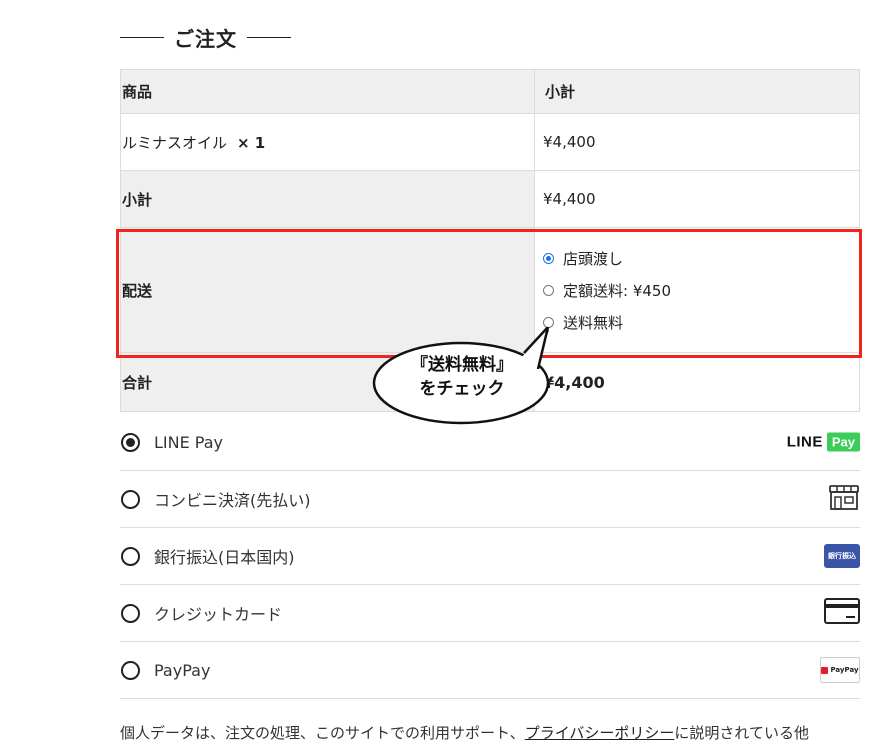 This screenshot has height=750, width=886. What do you see at coordinates (593, 322) in the screenshot?
I see `shipping-option-label: 送料無料` at bounding box center [593, 322].